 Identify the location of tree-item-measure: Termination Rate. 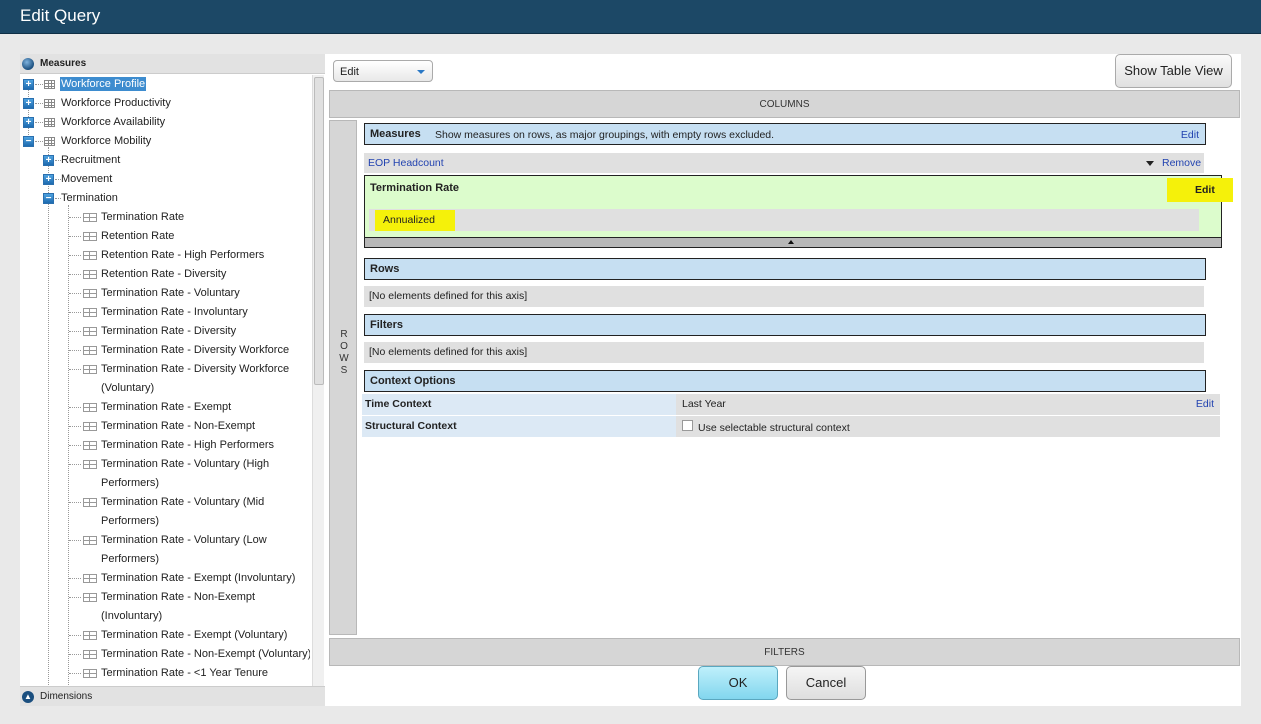
(165, 217).